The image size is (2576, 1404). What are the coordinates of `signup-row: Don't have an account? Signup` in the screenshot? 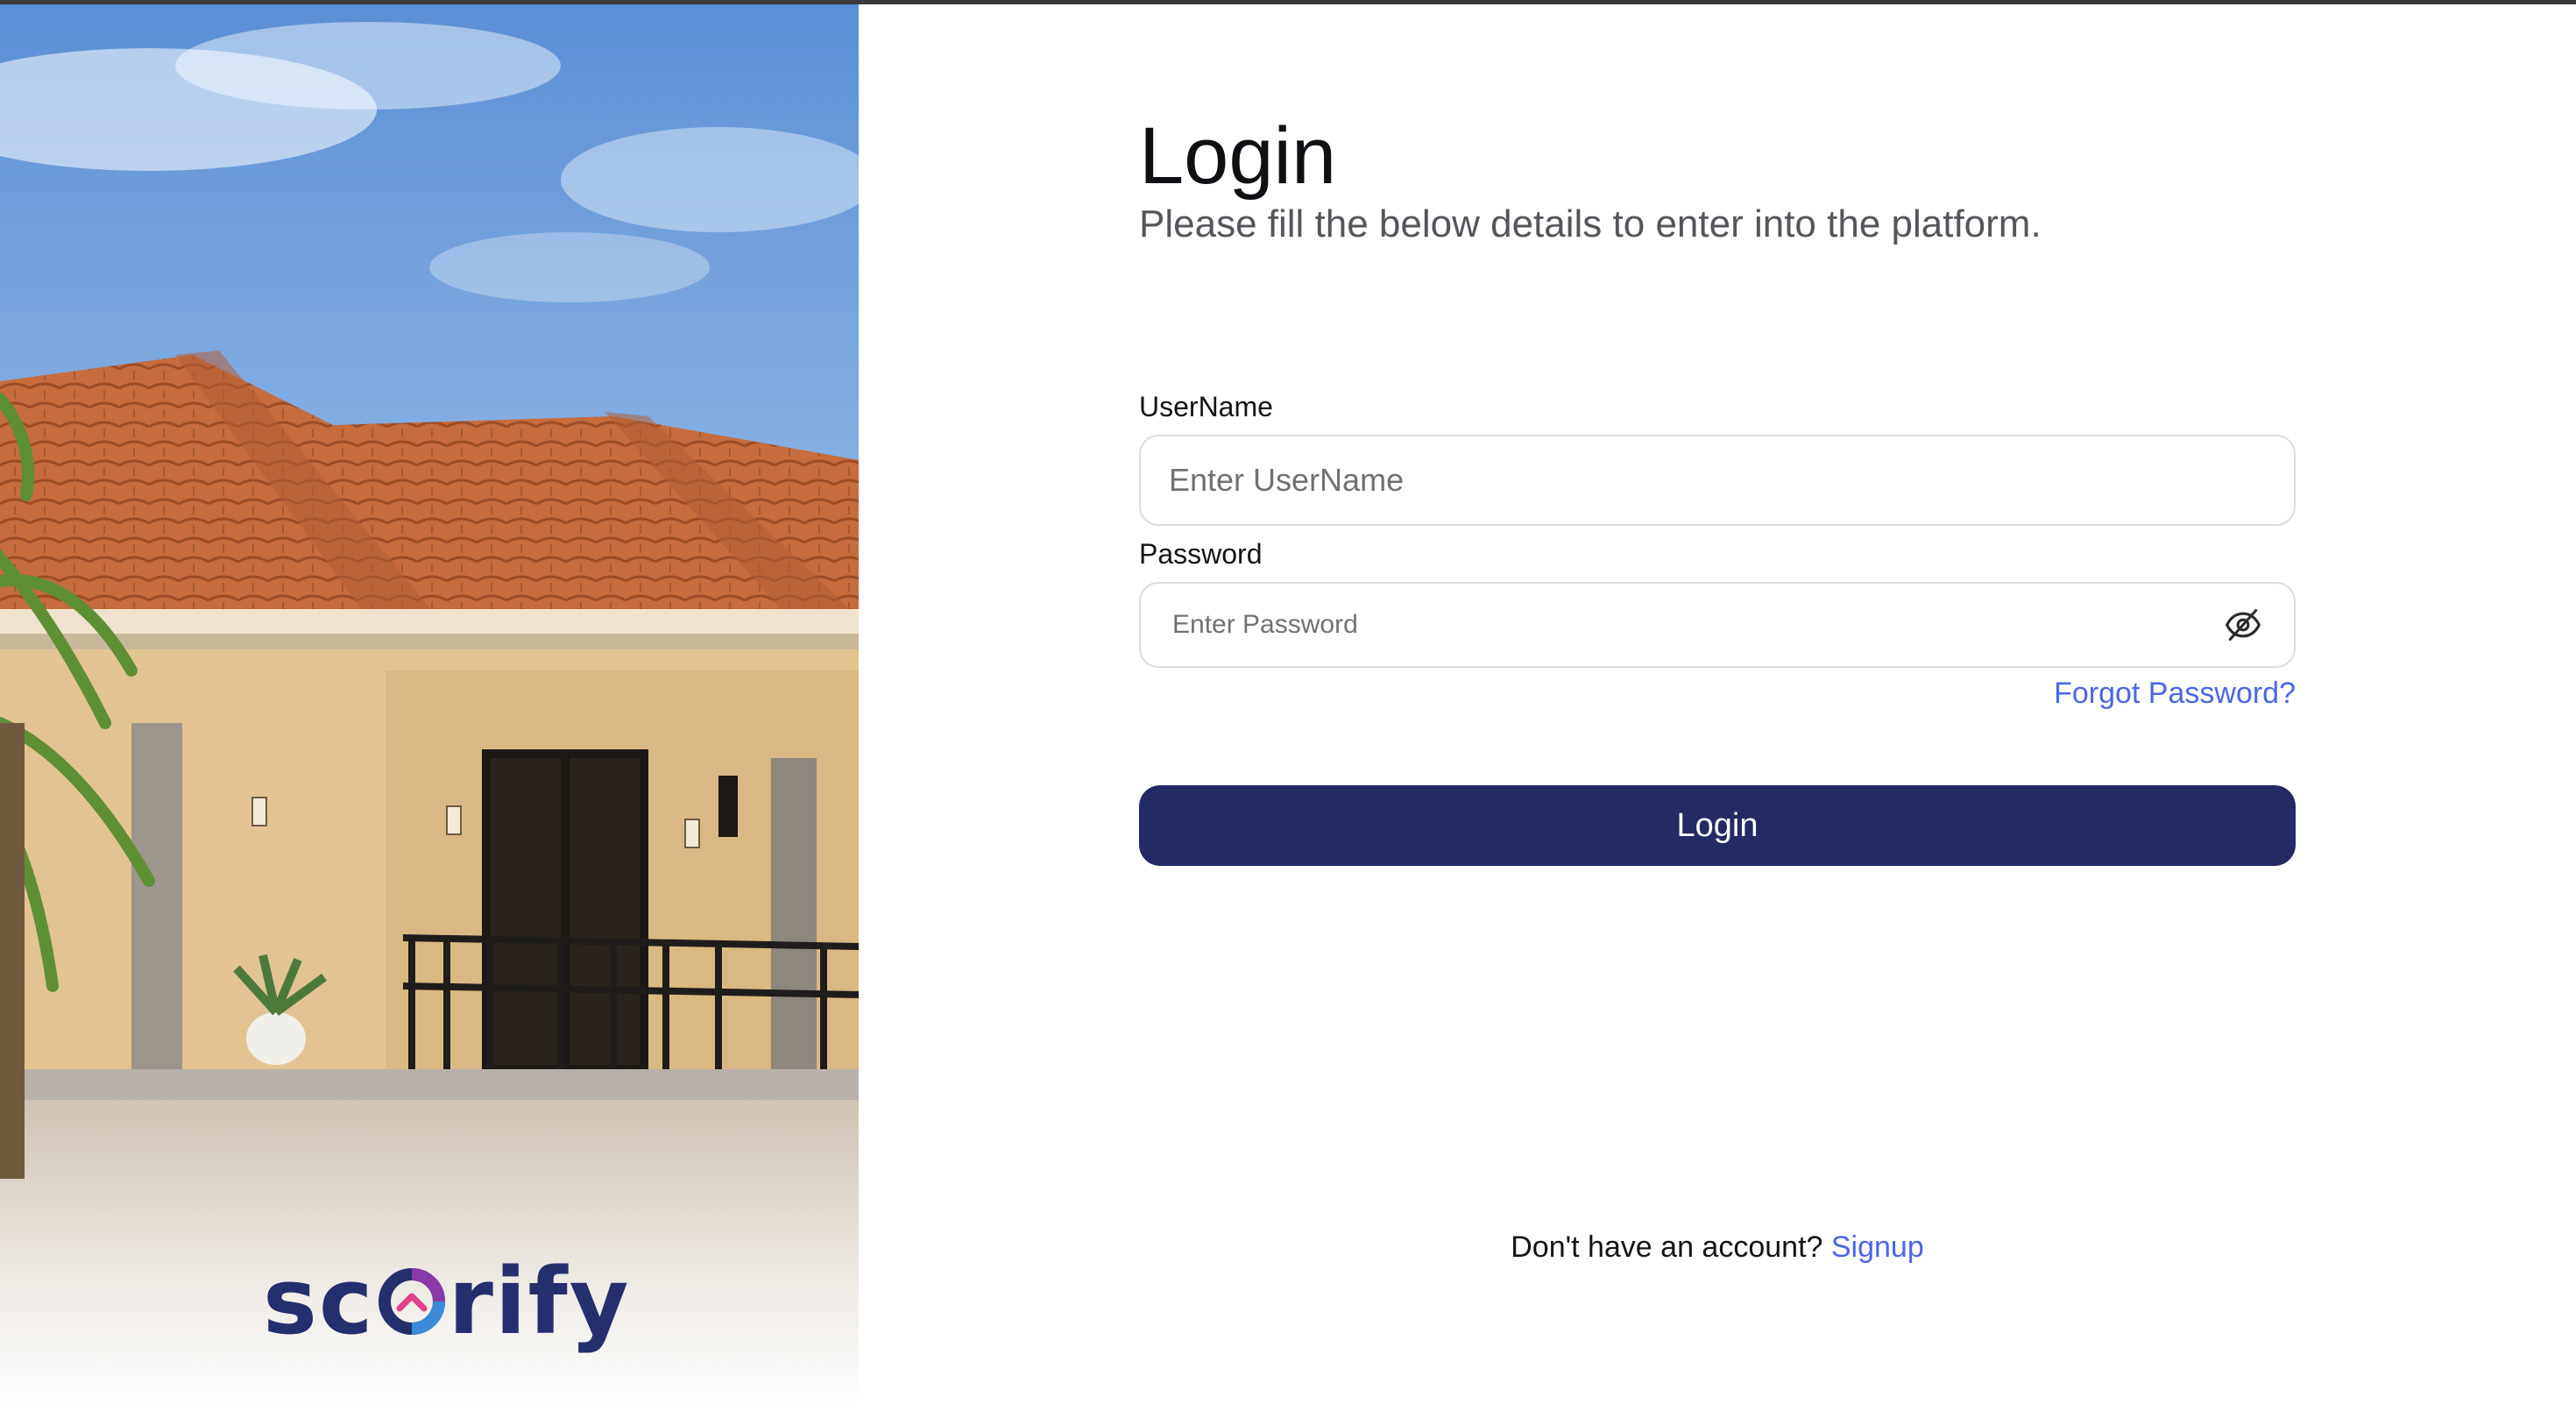 It's located at (1717, 1247).